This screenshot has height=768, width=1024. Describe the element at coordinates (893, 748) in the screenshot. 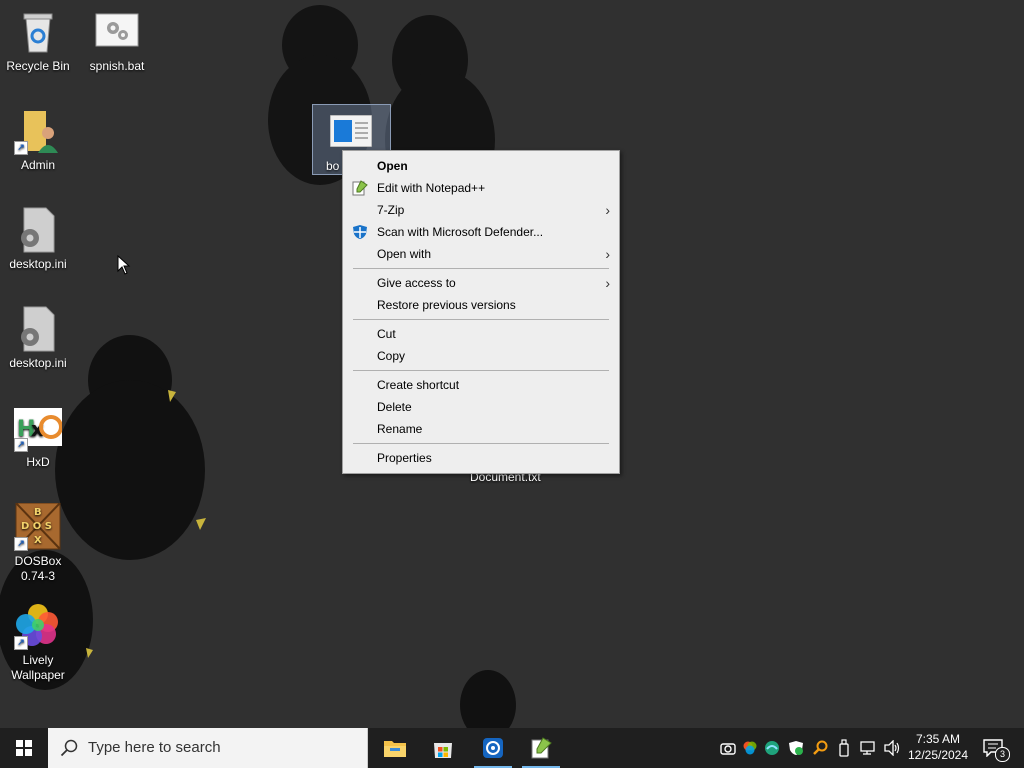

I see `volume-tray-icon` at that location.